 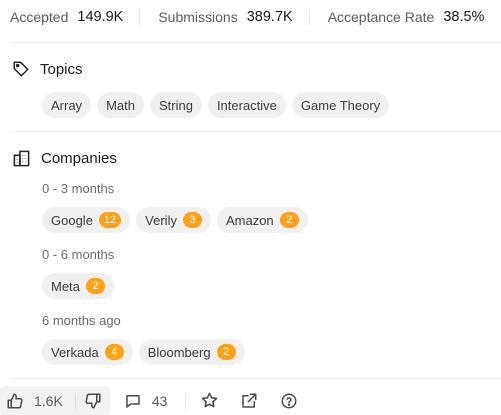 What do you see at coordinates (72, 220) in the screenshot?
I see `company-name: Google` at bounding box center [72, 220].